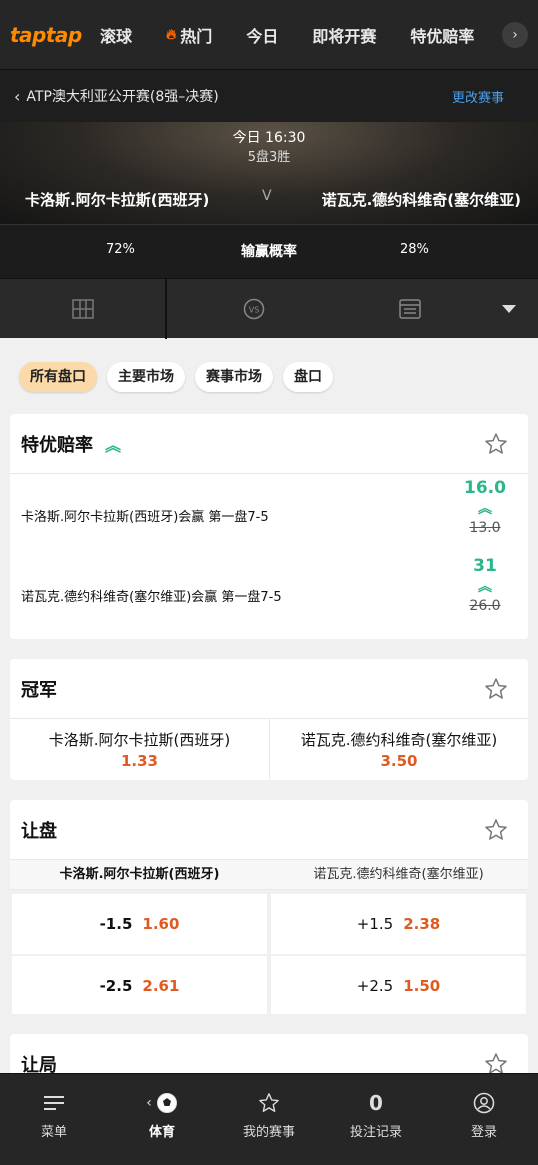 The width and height of the screenshot is (538, 1165). Describe the element at coordinates (161, 986) in the screenshot. I see `handicap-price: 2.61` at that location.